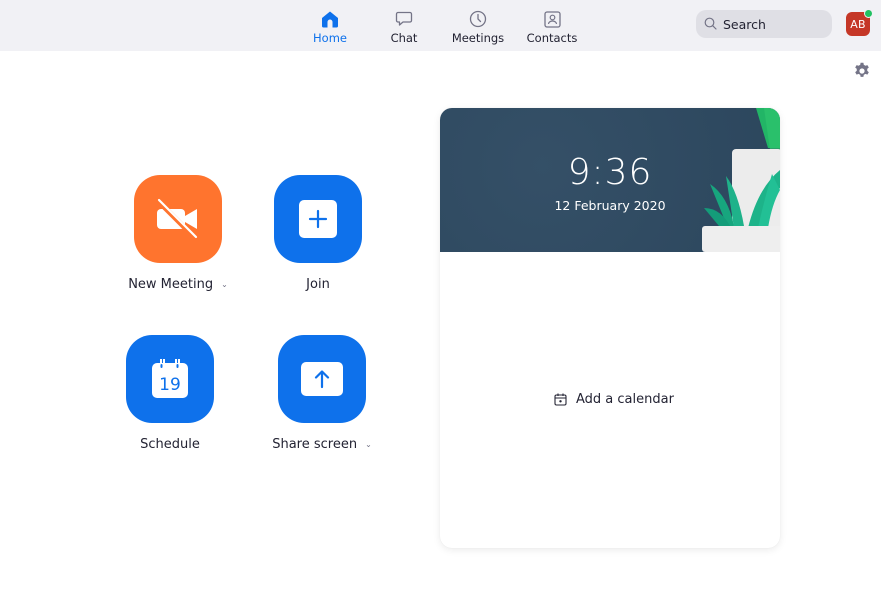 This screenshot has width=881, height=608. I want to click on tab-contacts: Contacts, so click(552, 25).